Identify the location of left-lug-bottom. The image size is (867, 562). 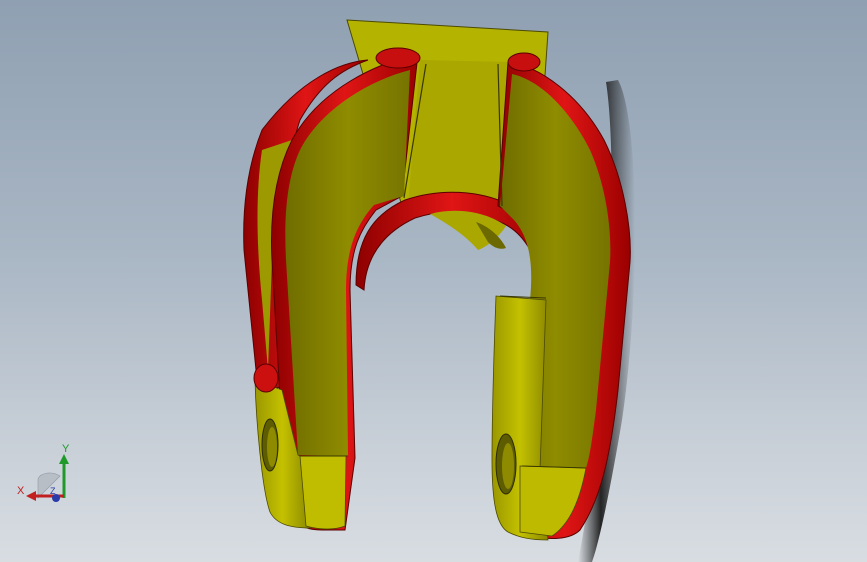
(323, 492).